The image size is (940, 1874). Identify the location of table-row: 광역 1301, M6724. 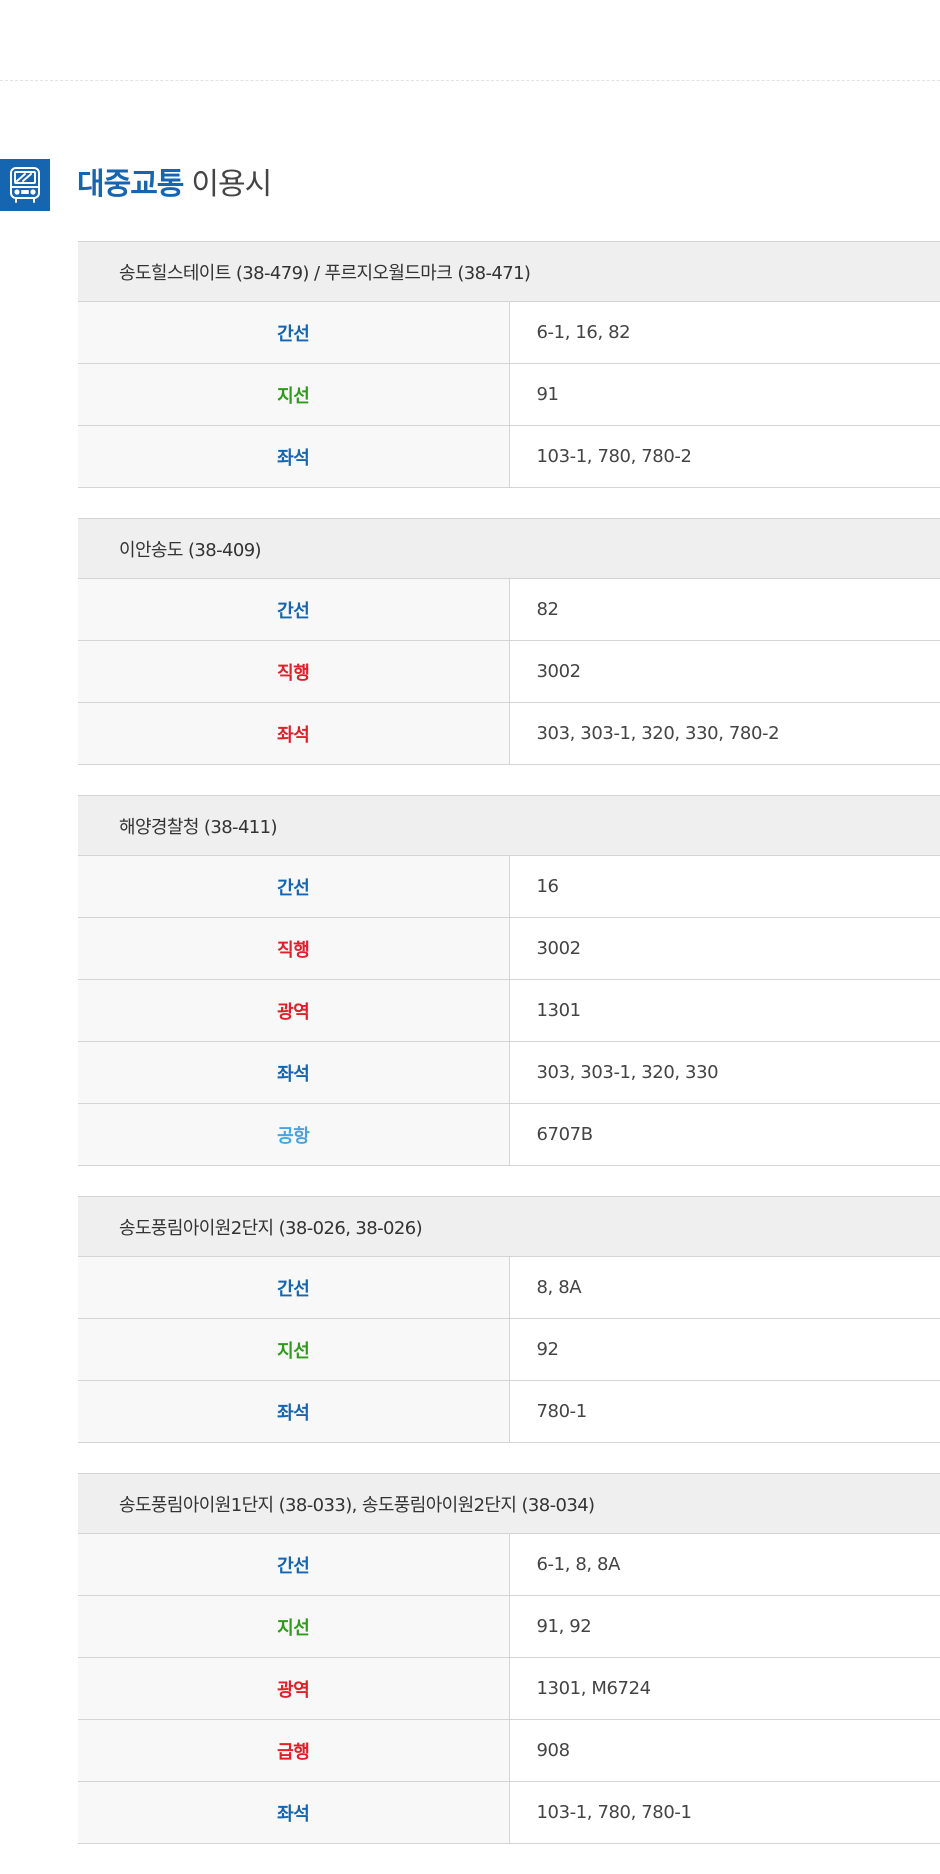
(509, 1688).